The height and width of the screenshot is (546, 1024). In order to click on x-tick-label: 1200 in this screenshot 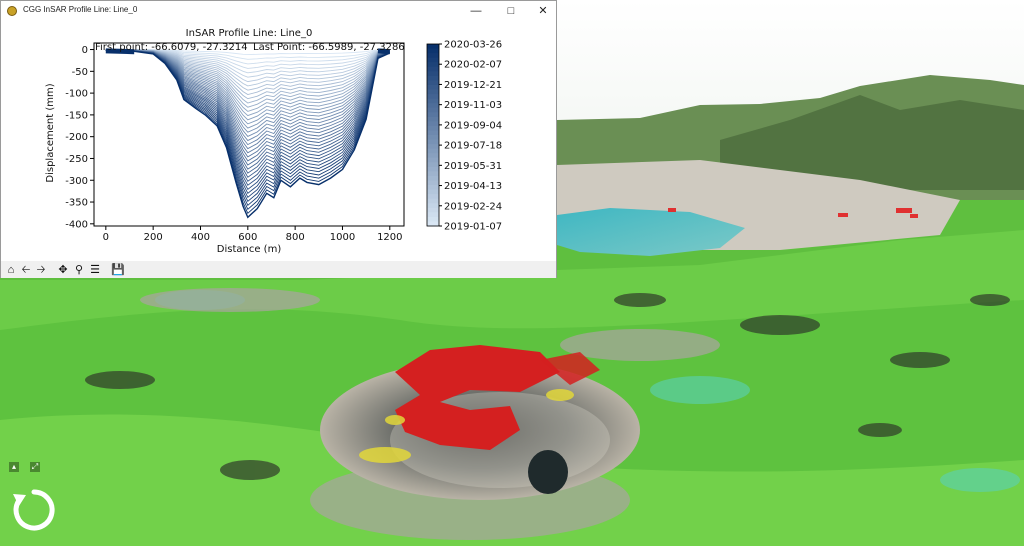, I will do `click(389, 237)`.